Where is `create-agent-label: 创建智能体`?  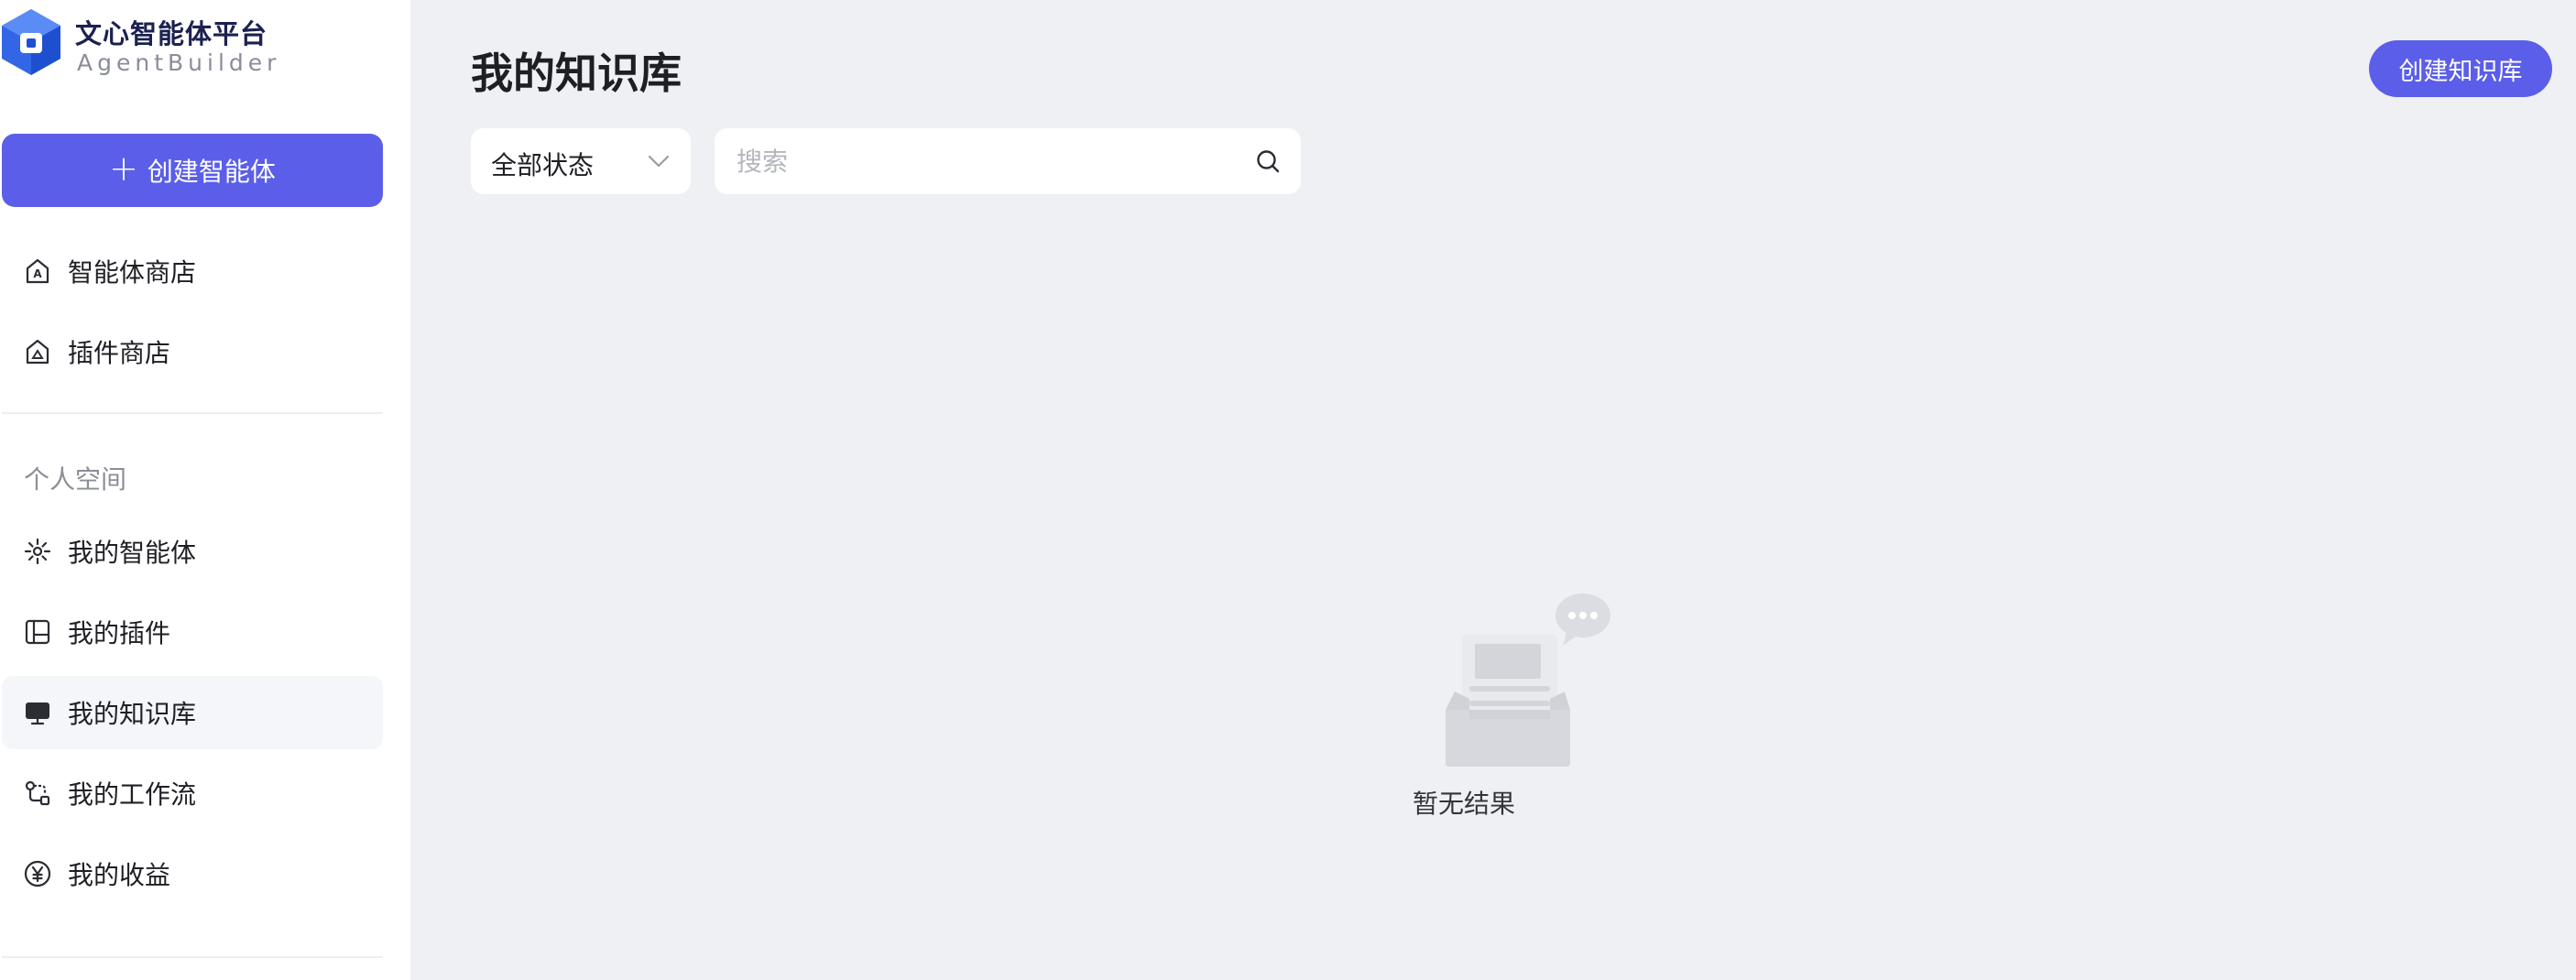 create-agent-label: 创建智能体 is located at coordinates (212, 172).